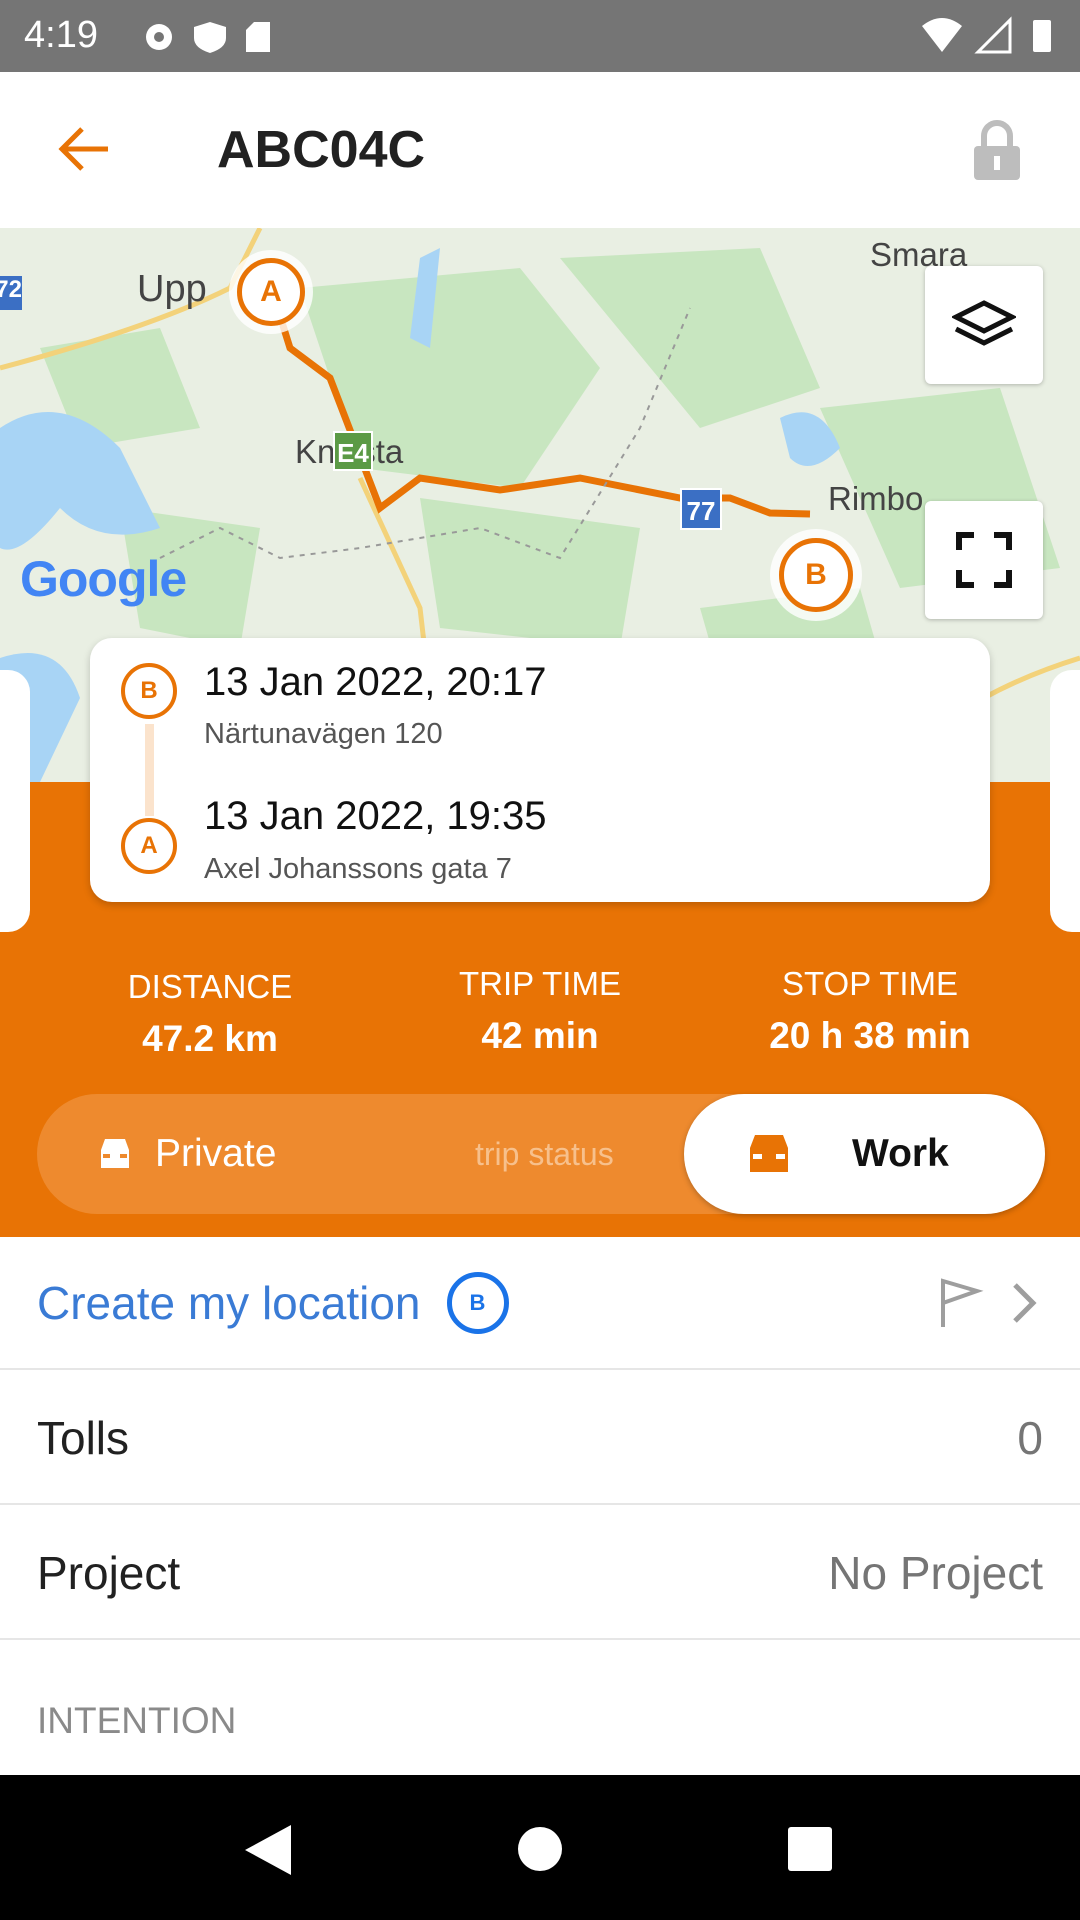 The width and height of the screenshot is (1080, 1920). Describe the element at coordinates (271, 292) in the screenshot. I see `start-marker-a: A` at that location.